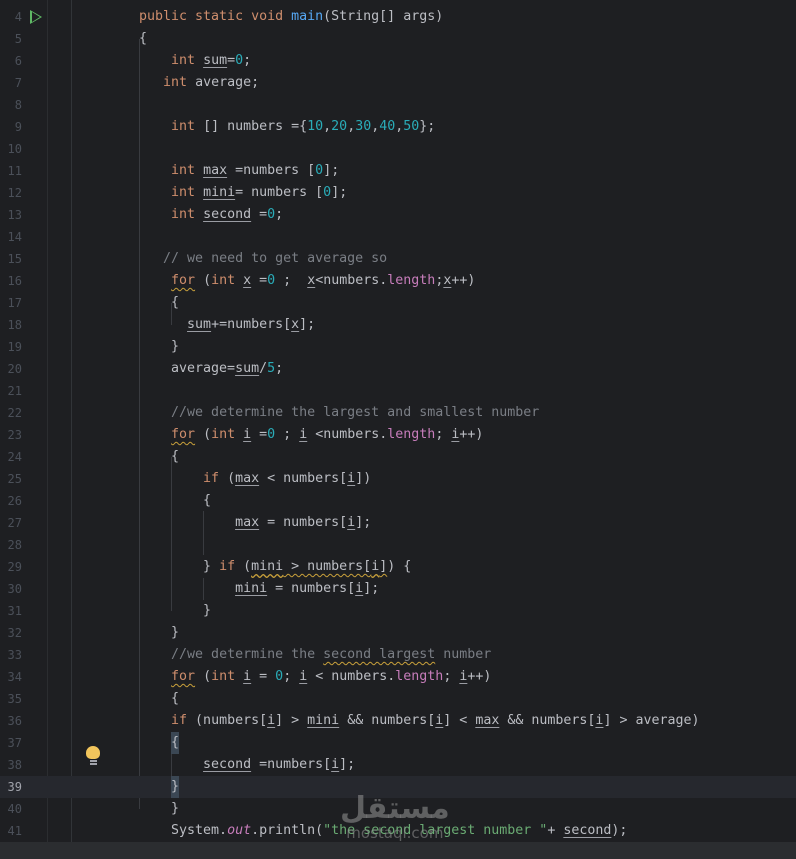 The width and height of the screenshot is (796, 859). What do you see at coordinates (11, 83) in the screenshot?
I see `line-number: 7` at bounding box center [11, 83].